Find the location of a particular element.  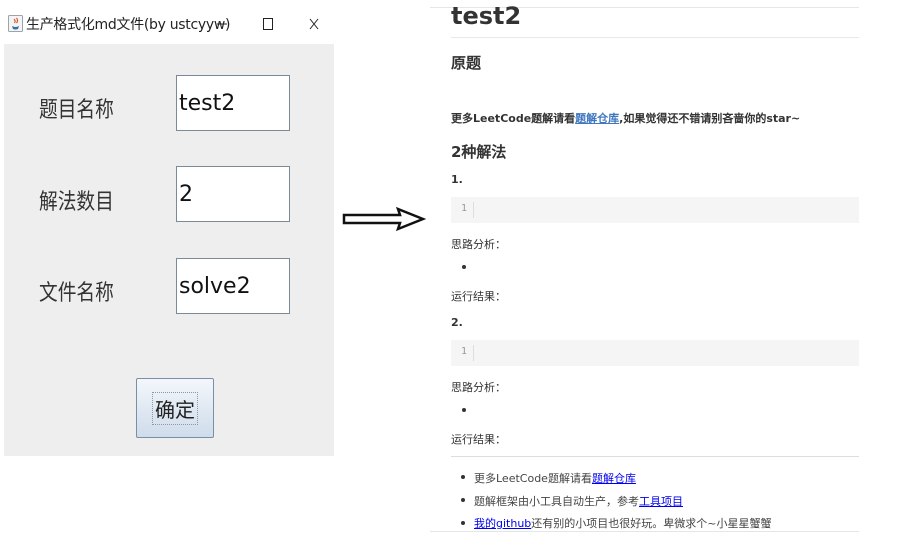

github-link: 我的github is located at coordinates (502, 523).